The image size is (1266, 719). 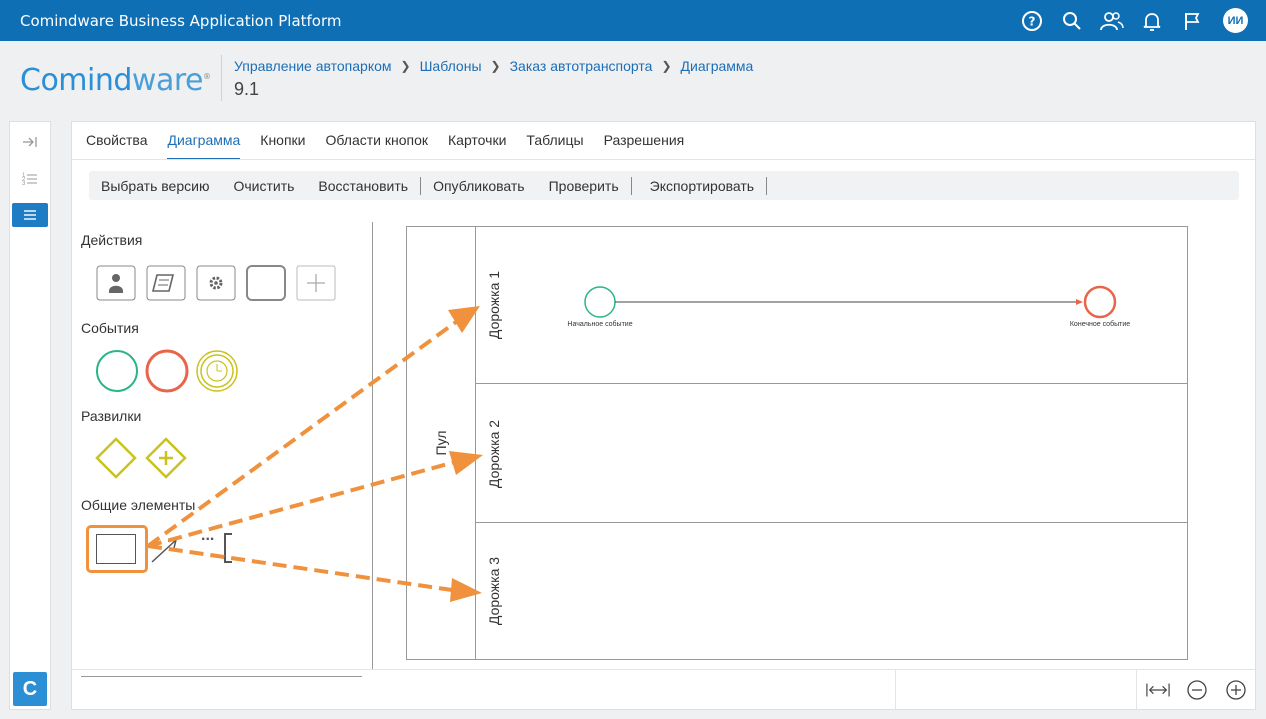 What do you see at coordinates (116, 283) in the screenshot?
I see `user-task-icon` at bounding box center [116, 283].